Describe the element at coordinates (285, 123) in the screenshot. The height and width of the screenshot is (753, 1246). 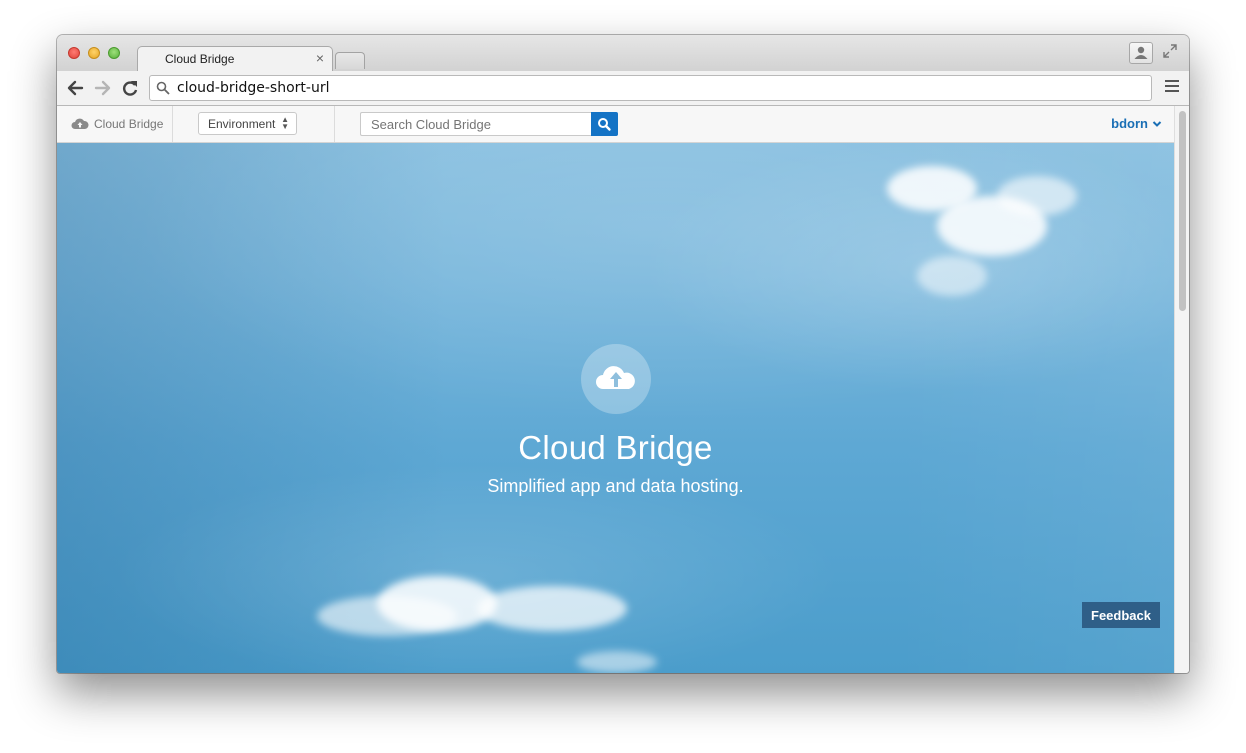
I see `select-arrows-icon: ▲ ▼` at that location.